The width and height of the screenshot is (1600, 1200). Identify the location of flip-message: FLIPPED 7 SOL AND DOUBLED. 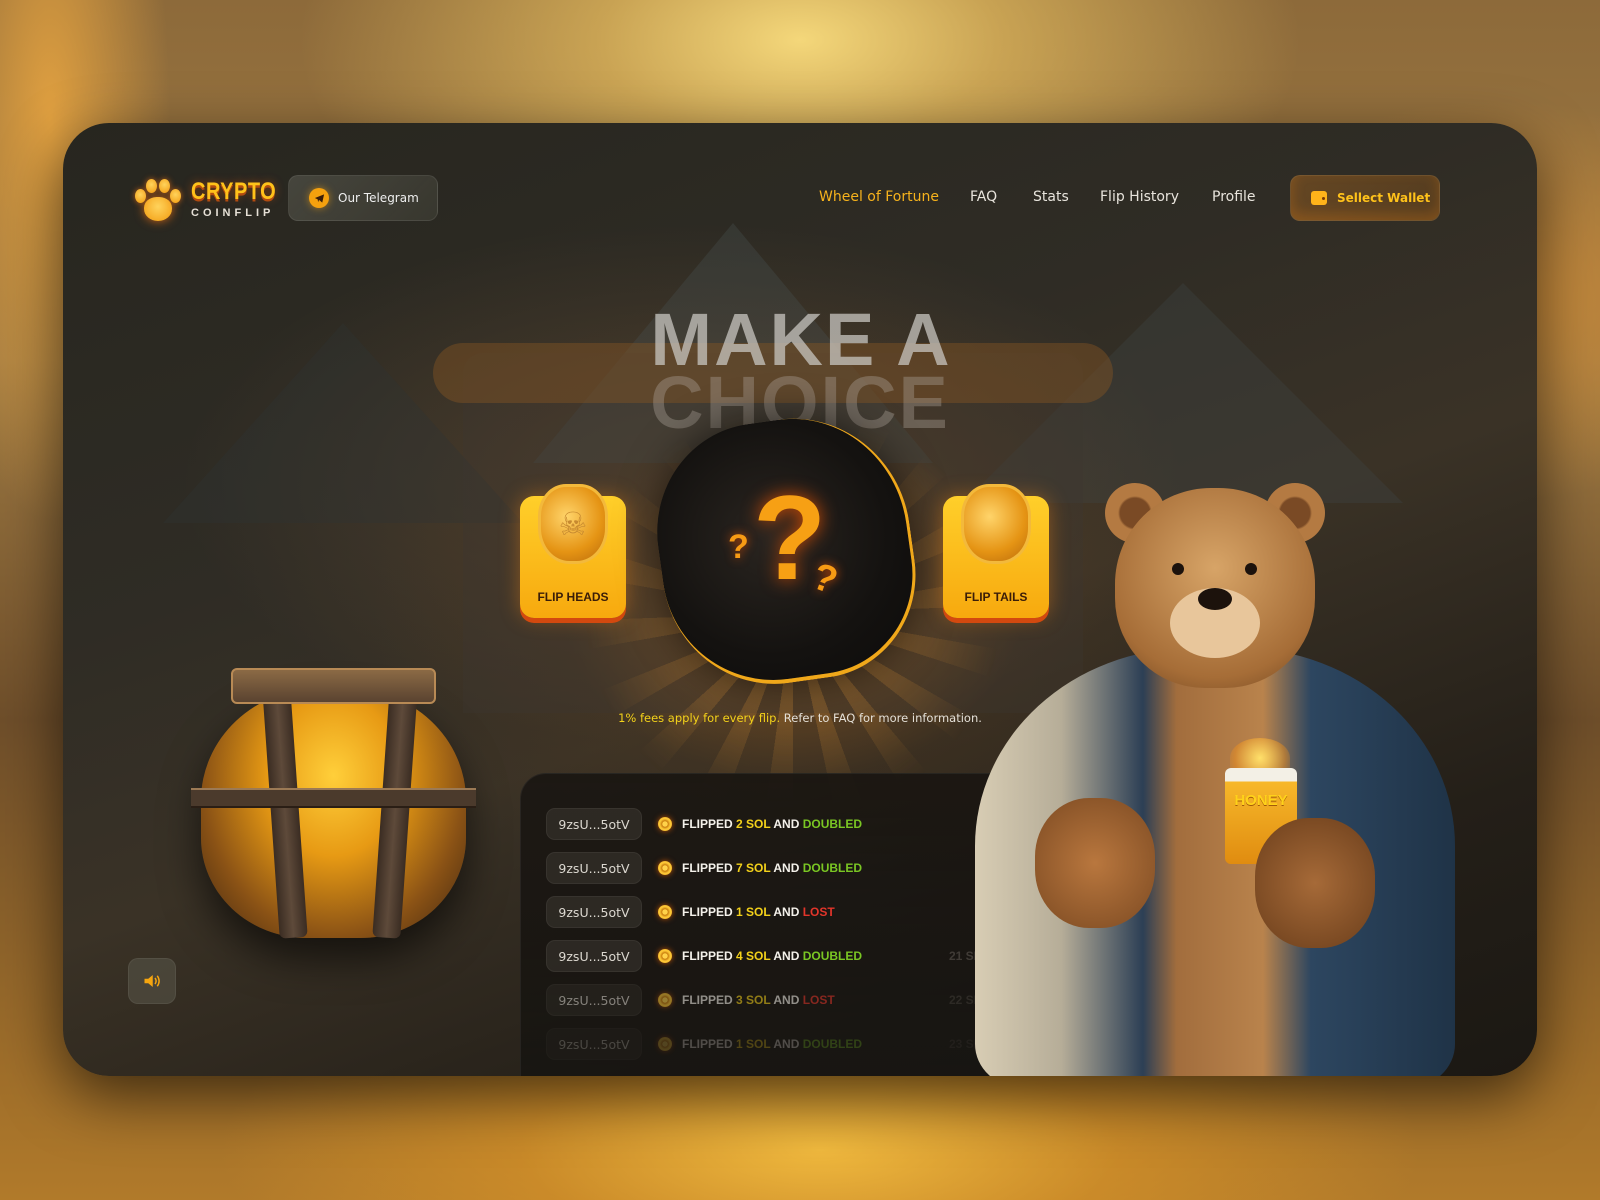
(772, 868).